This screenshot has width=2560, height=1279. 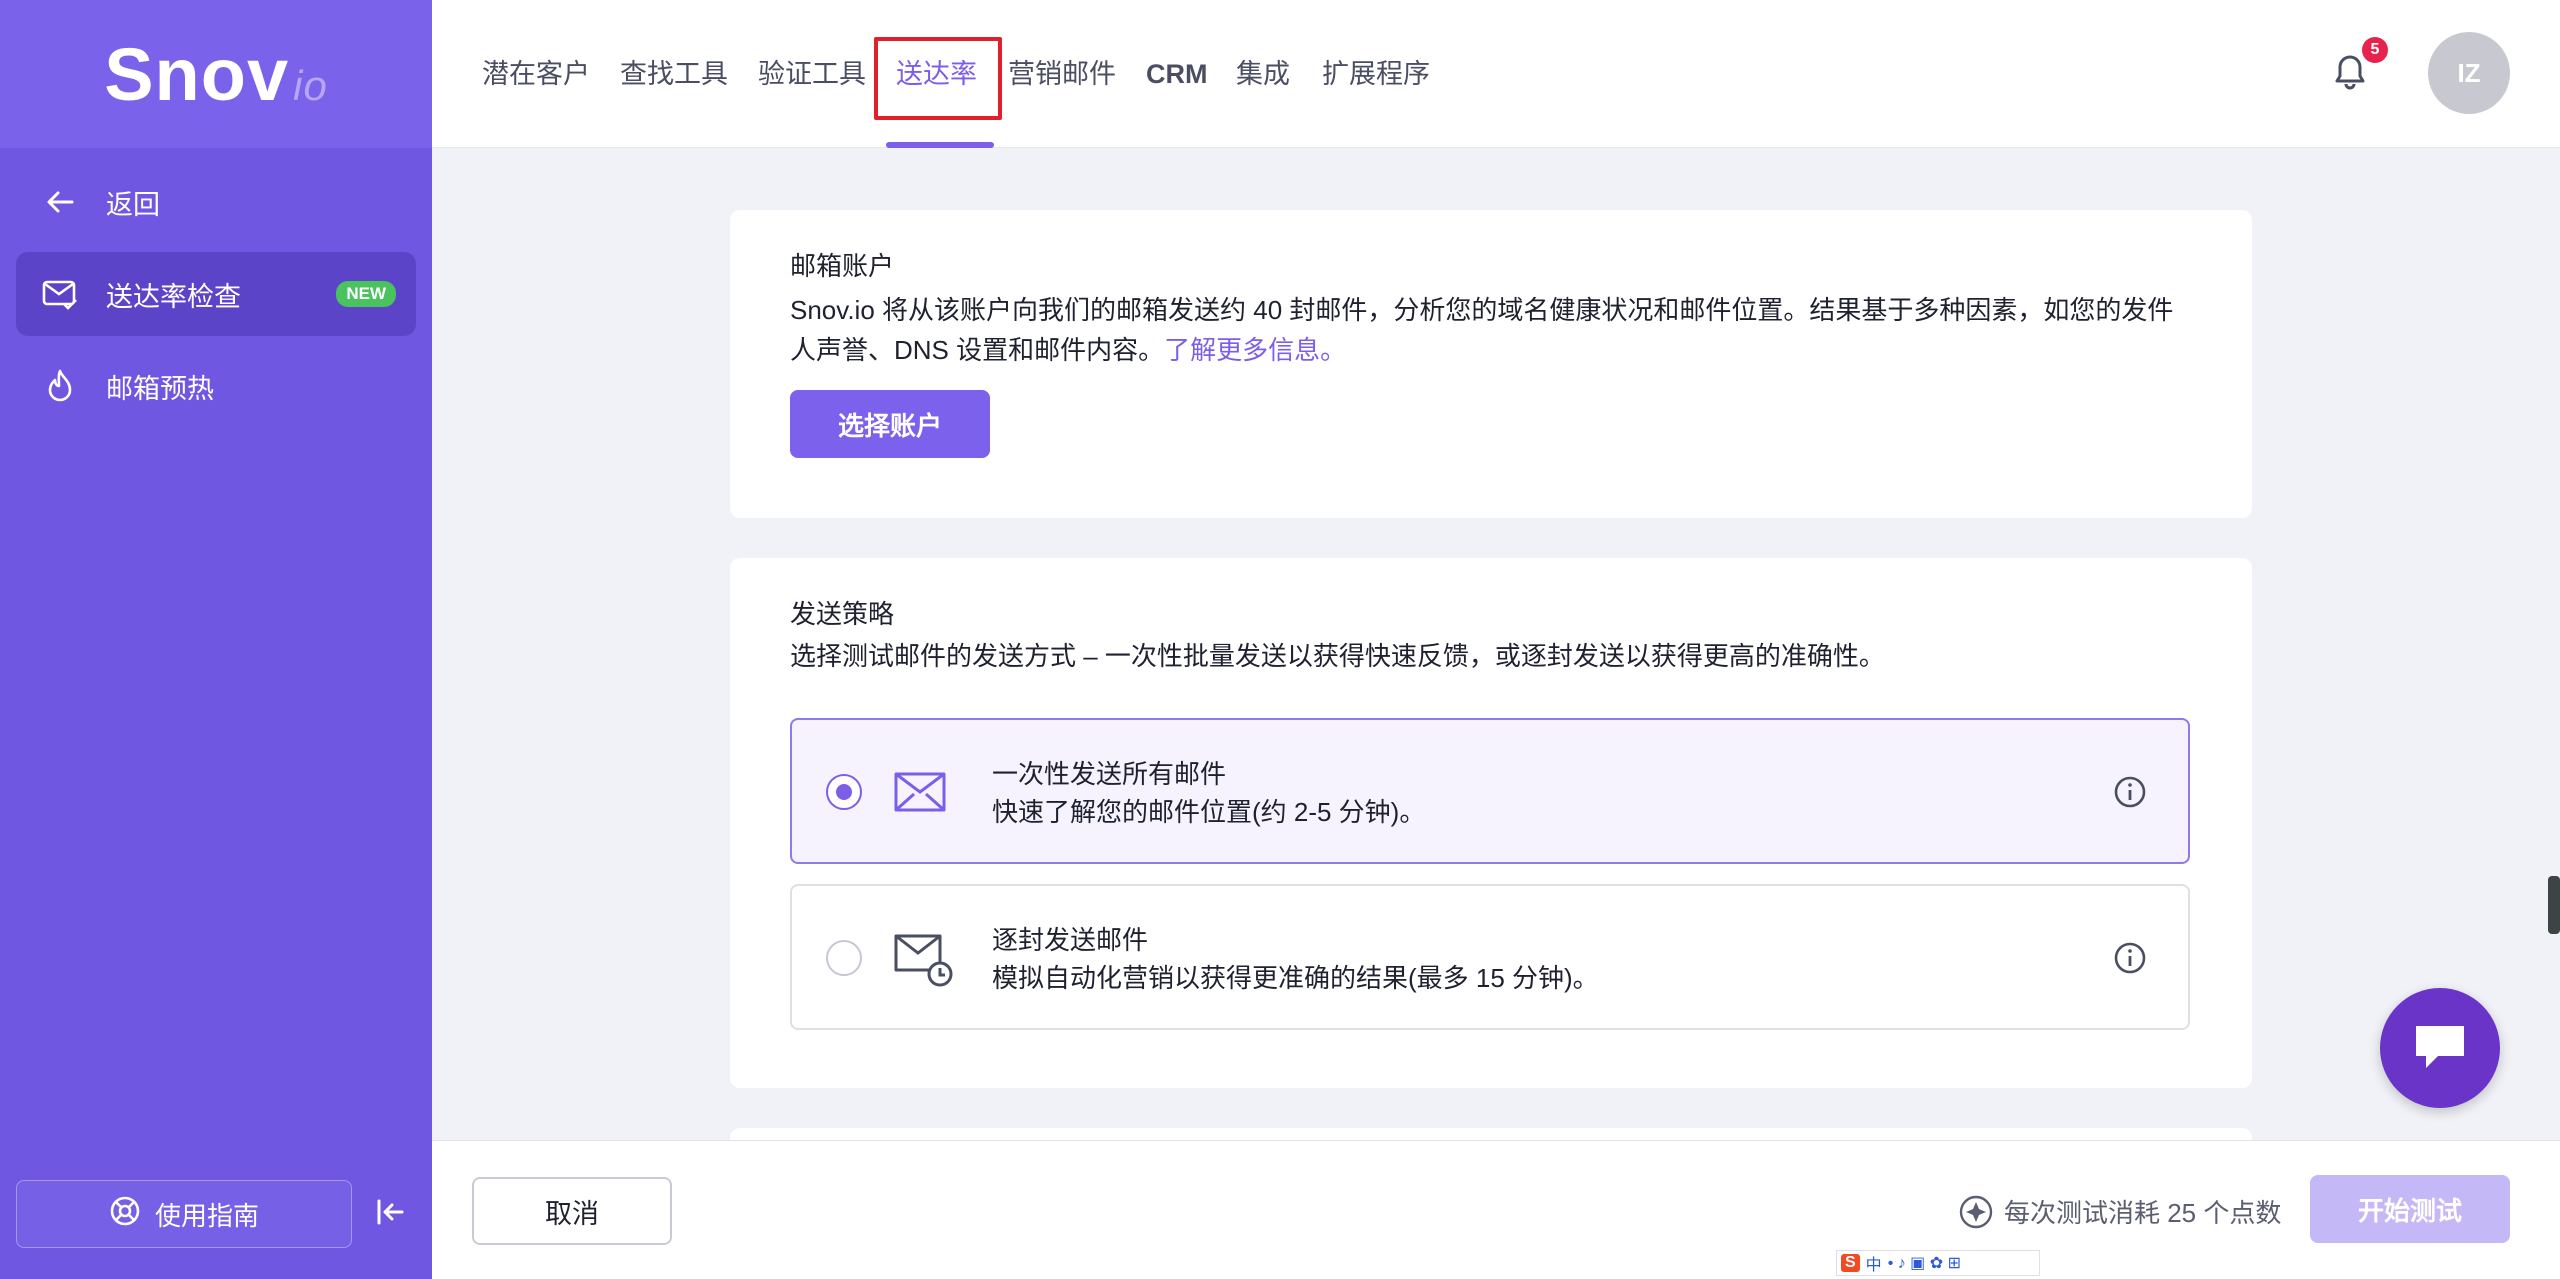 I want to click on sidebar-item-label: 邮箱预热, so click(x=160, y=388).